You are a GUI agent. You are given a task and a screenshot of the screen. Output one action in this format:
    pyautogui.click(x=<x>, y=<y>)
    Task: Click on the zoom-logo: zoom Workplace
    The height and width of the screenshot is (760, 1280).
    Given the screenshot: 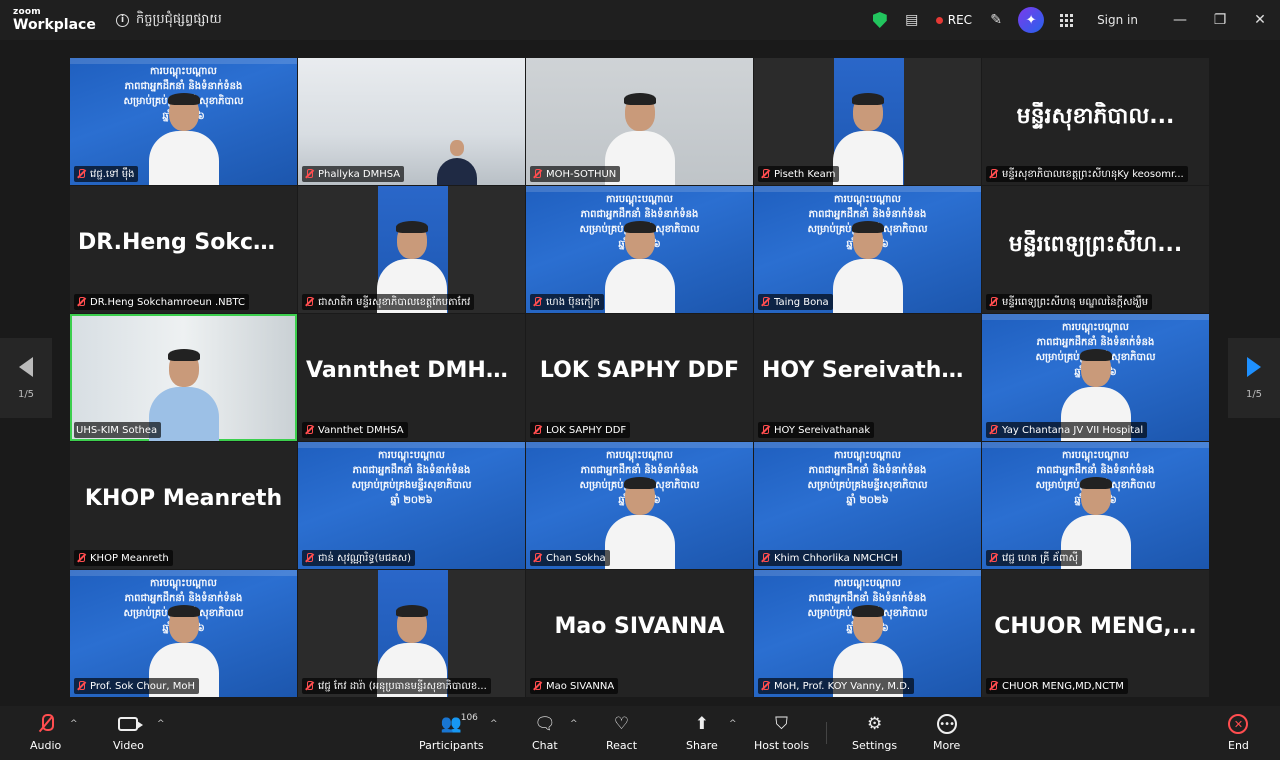 What is the action you would take?
    pyautogui.click(x=54, y=20)
    